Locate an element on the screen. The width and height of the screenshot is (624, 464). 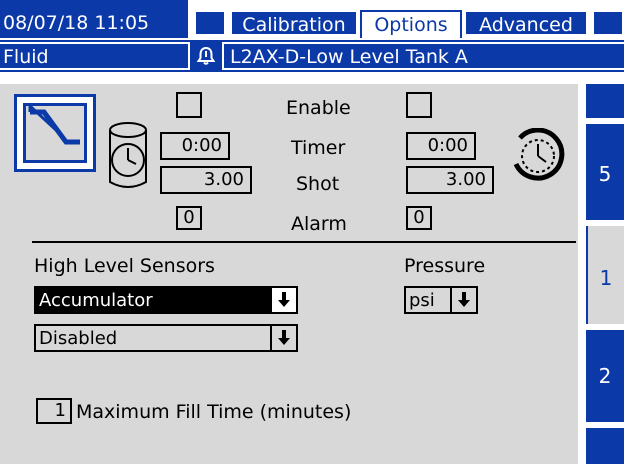
section-divider is located at coordinates (304, 242).